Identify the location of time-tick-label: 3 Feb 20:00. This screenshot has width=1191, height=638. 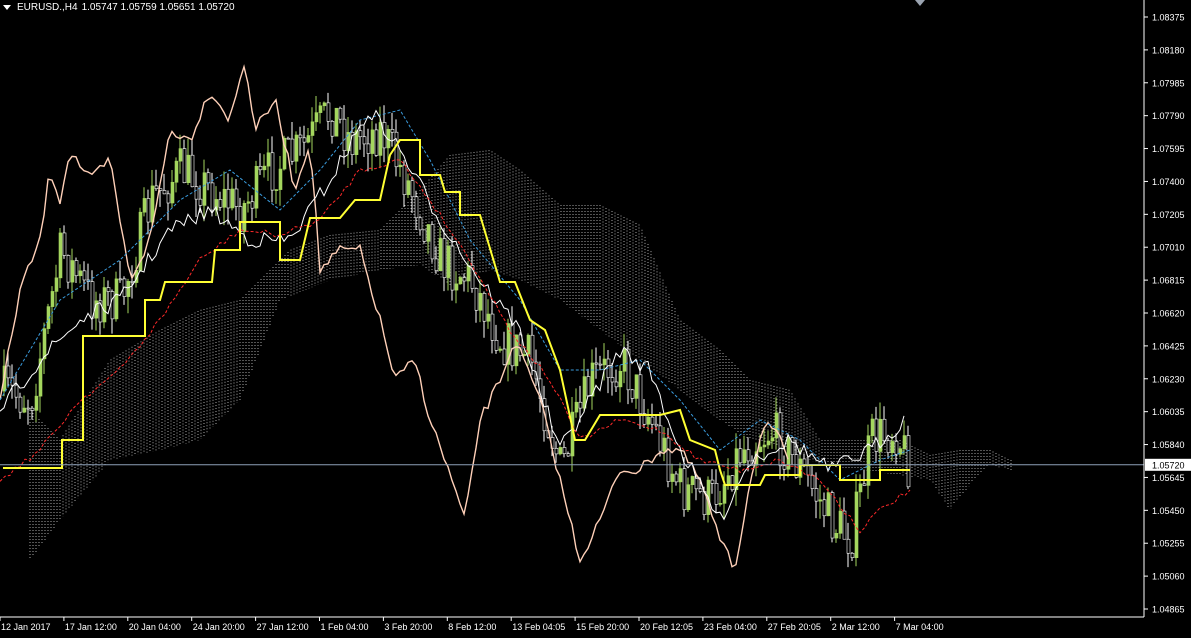
(408, 627).